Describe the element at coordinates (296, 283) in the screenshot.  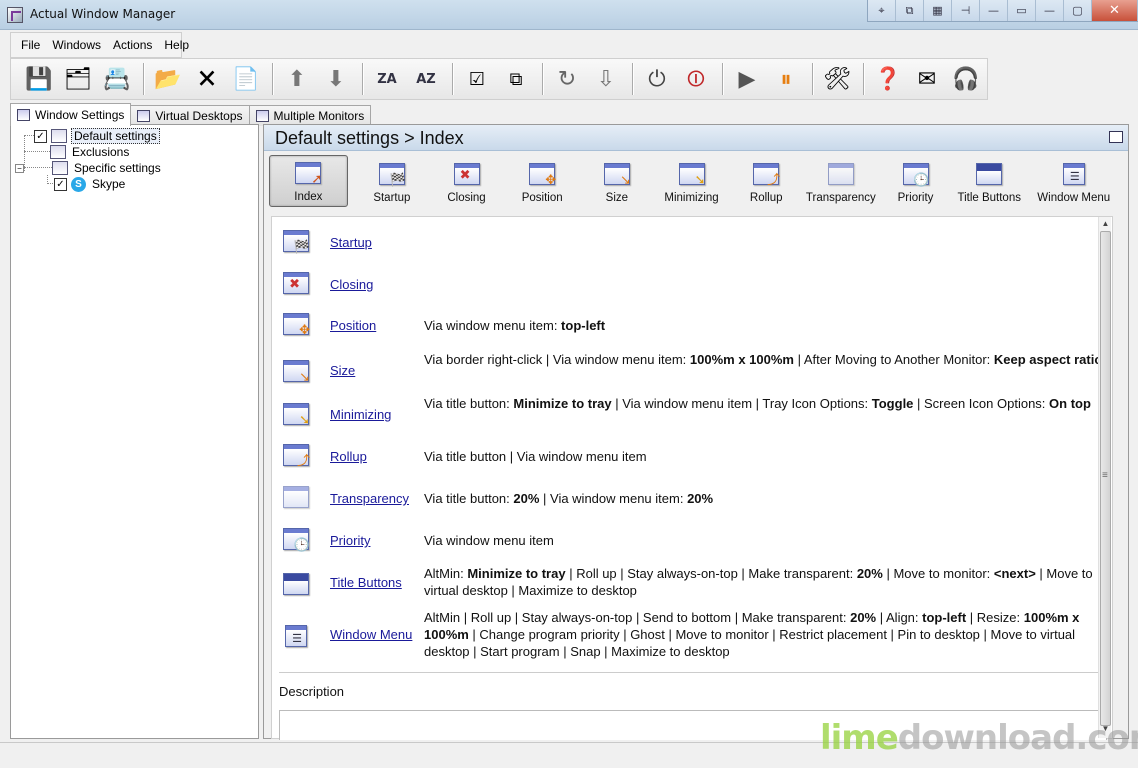
I see `closing-icon: ✖` at that location.